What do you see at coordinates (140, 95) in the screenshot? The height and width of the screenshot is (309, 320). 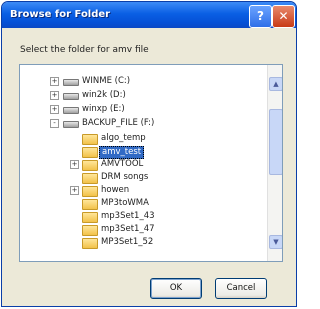 I see `tree-item-win2k: + win2k (D:)` at bounding box center [140, 95].